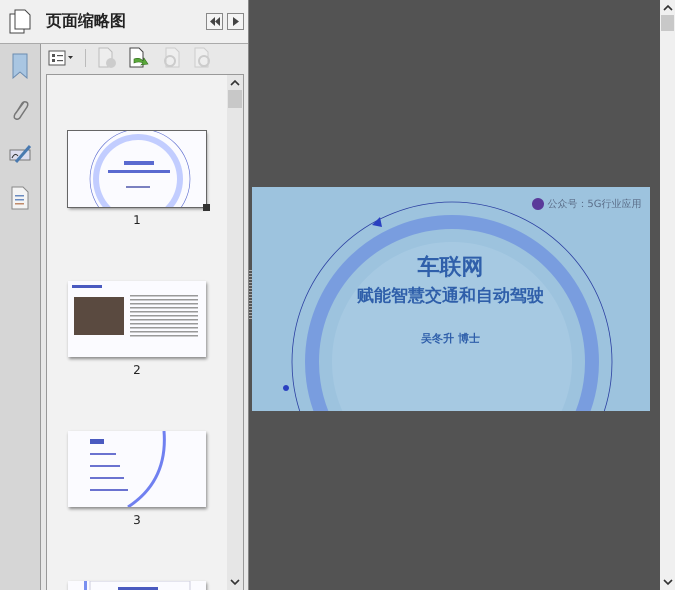  Describe the element at coordinates (450, 338) in the screenshot. I see `slide-author: 吴冬升 博士` at that location.